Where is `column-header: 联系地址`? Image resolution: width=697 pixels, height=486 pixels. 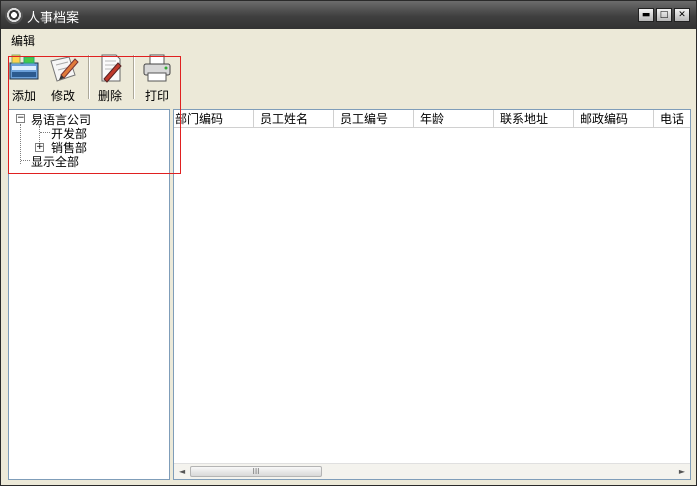
column-header: 联系地址 is located at coordinates (534, 119).